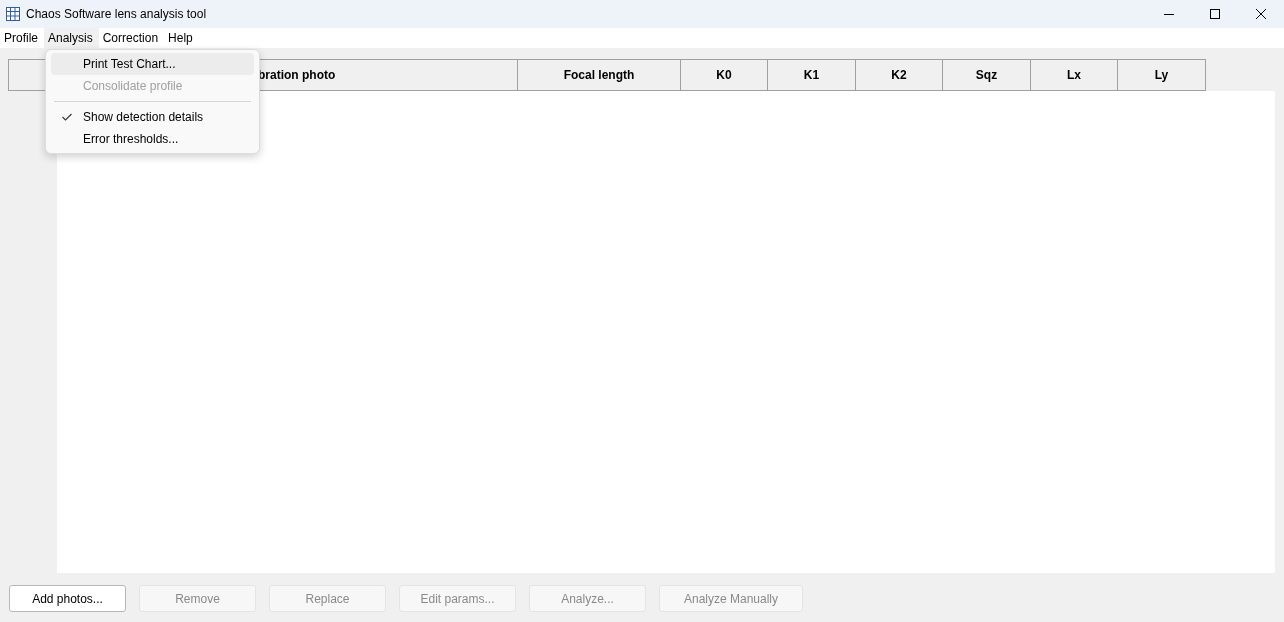 Image resolution: width=1284 pixels, height=622 pixels. Describe the element at coordinates (13, 14) in the screenshot. I see `app-icon` at that location.